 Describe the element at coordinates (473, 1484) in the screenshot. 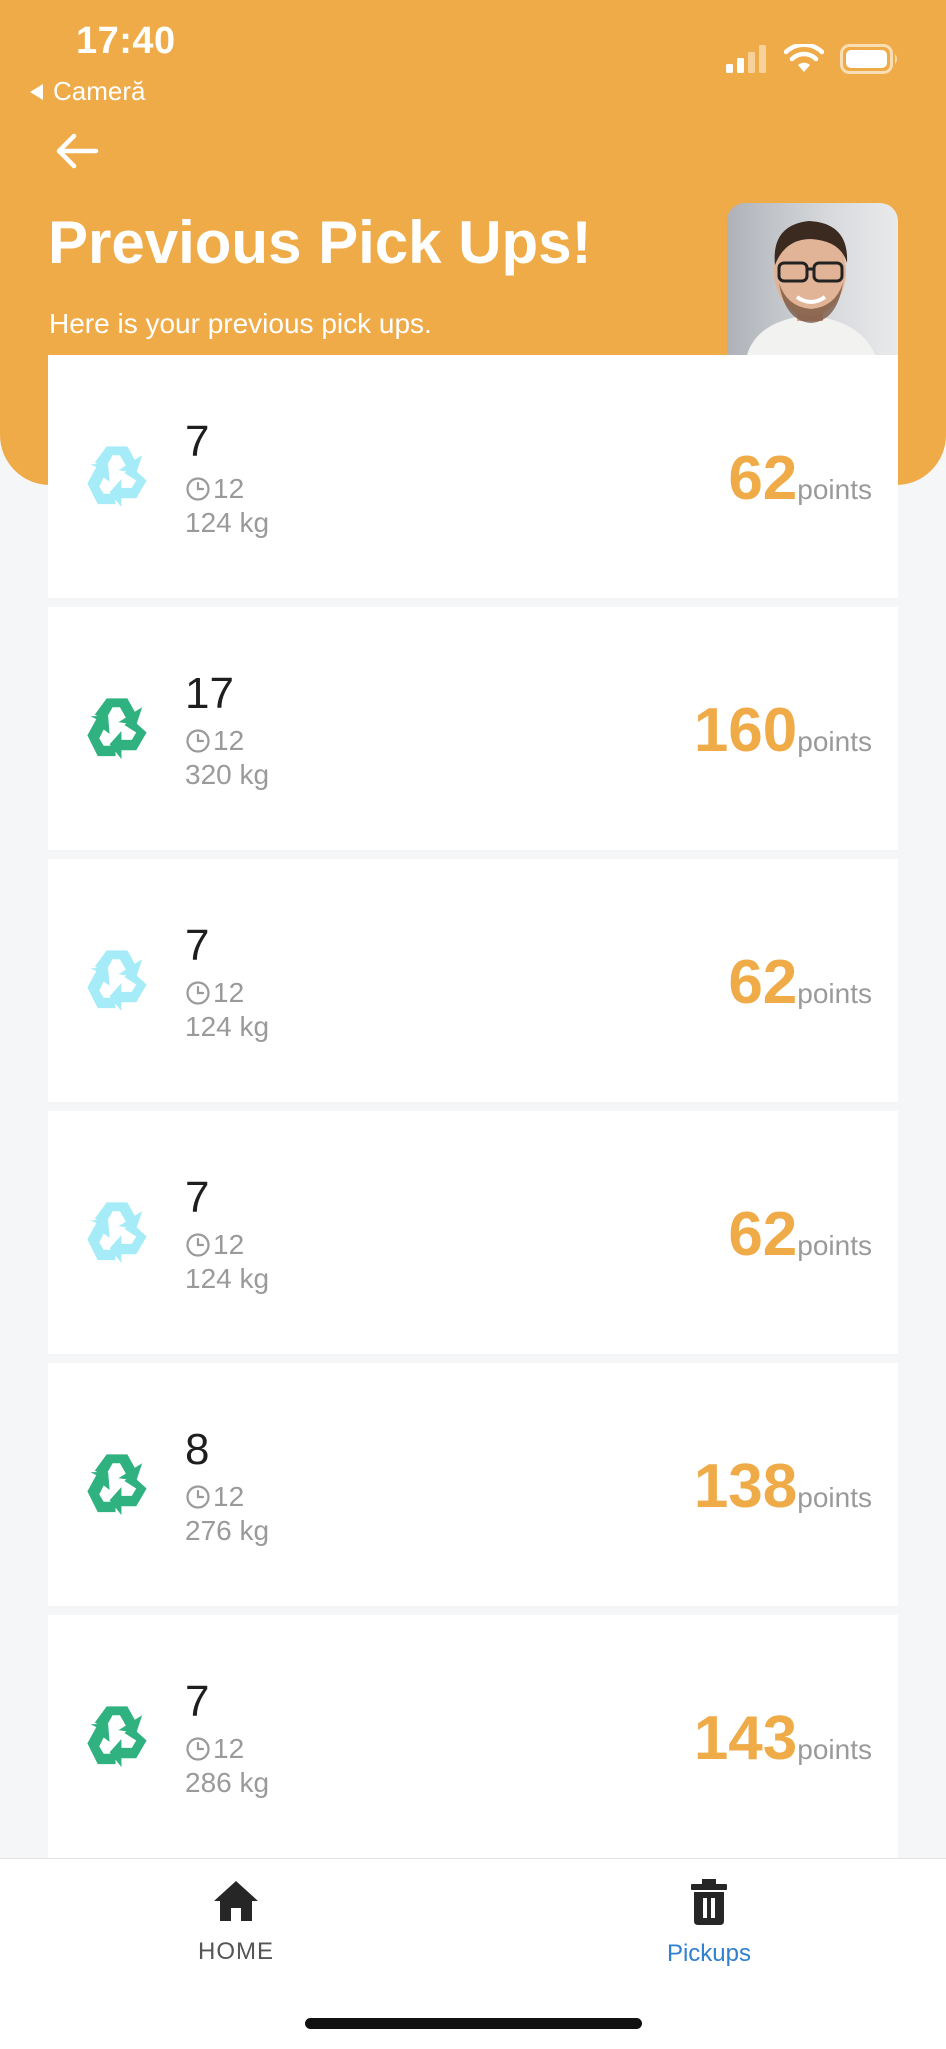

I see `pickup-card: 8 12 276 kg 138 points` at that location.